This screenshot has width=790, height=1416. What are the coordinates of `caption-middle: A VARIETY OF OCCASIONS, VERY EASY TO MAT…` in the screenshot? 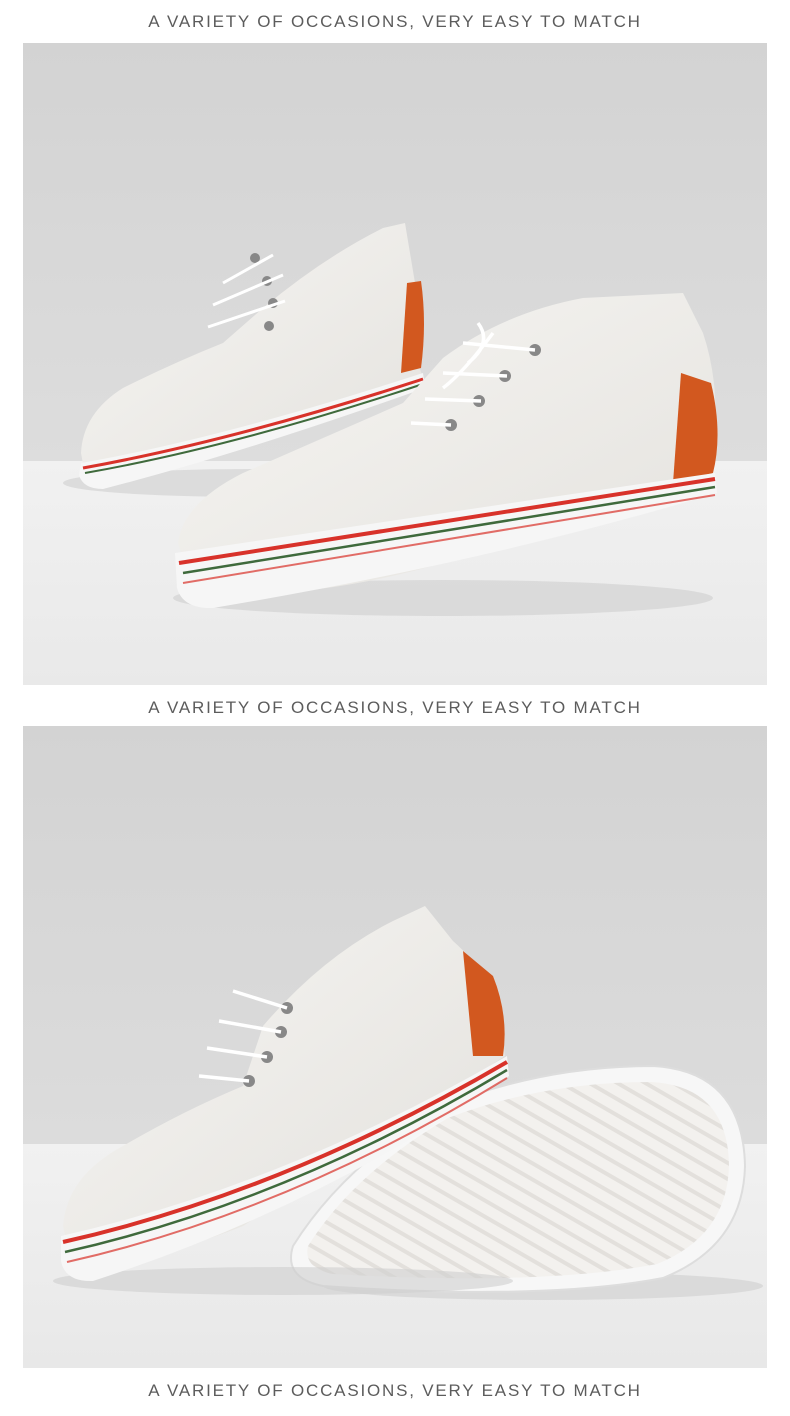 It's located at (395, 707).